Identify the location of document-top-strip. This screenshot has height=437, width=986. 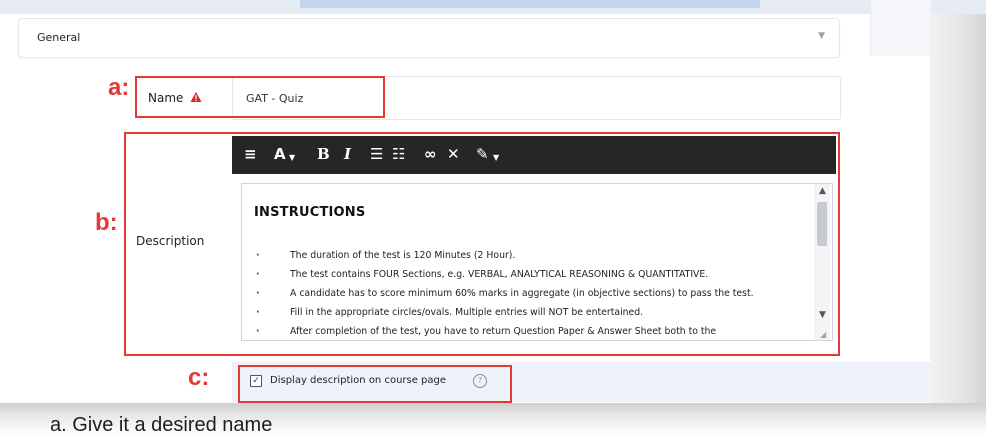
(493, 7).